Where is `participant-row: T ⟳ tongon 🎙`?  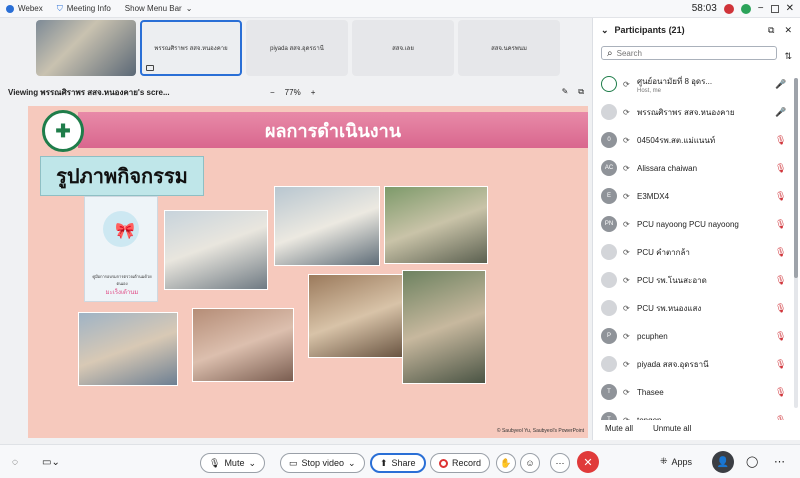 participant-row: T ⟳ tongon 🎙 is located at coordinates (693, 413).